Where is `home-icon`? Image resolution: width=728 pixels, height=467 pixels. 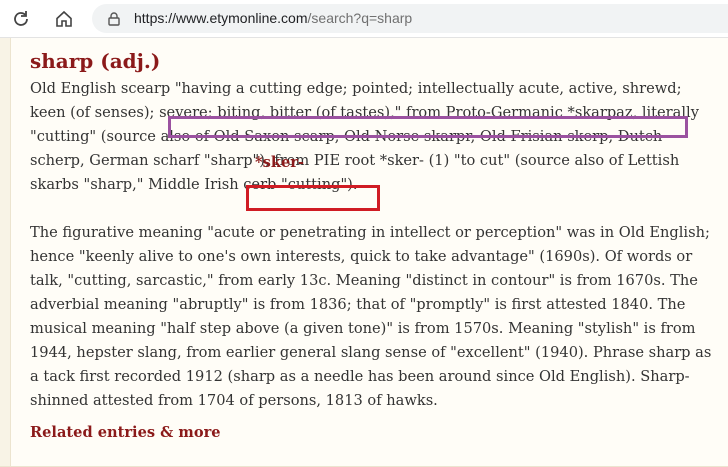 home-icon is located at coordinates (64, 19).